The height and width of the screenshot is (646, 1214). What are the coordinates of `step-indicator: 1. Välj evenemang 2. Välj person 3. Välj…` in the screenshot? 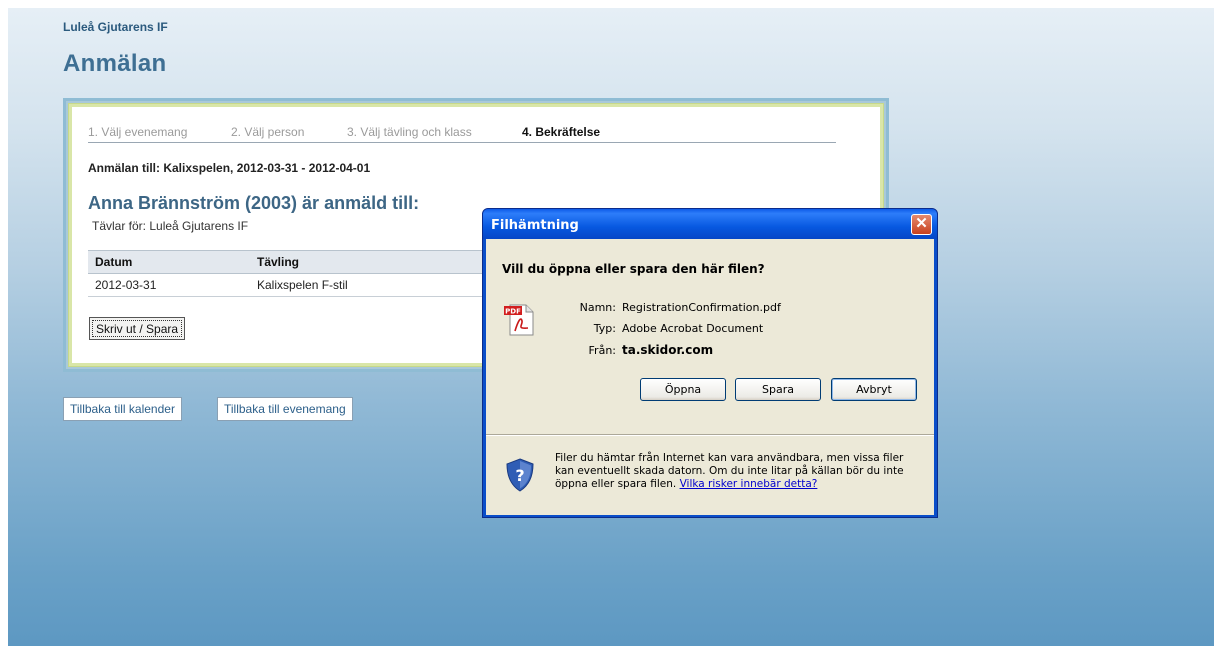 It's located at (462, 134).